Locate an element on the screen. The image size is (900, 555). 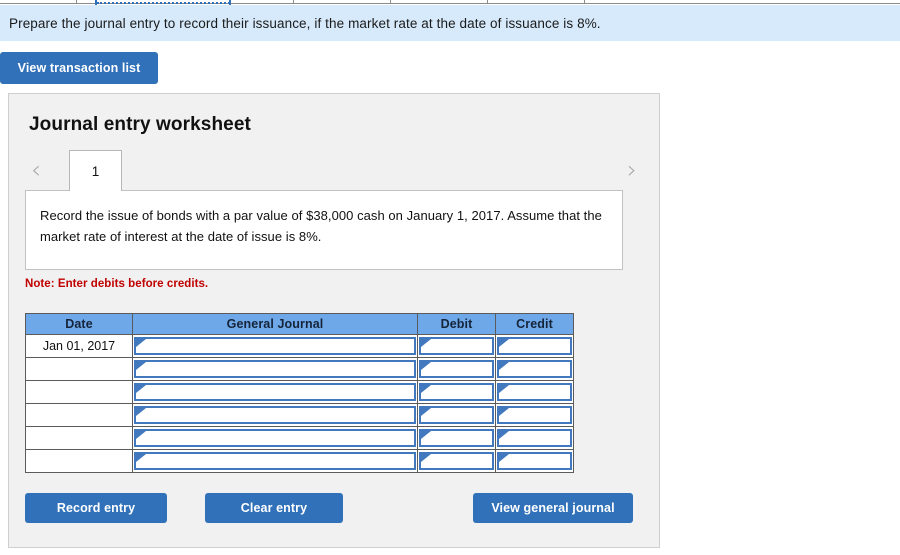
worksheet-tab-1: 1 is located at coordinates (95, 170).